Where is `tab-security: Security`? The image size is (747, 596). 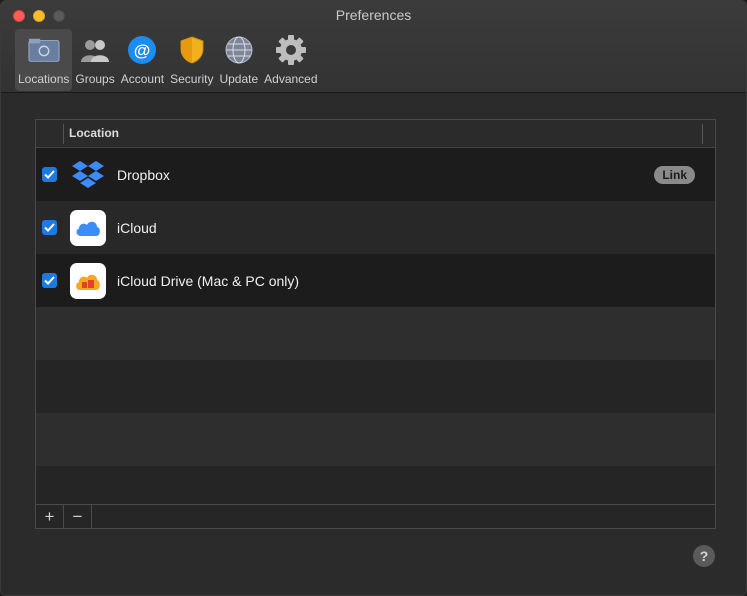
tab-security: Security is located at coordinates (191, 60).